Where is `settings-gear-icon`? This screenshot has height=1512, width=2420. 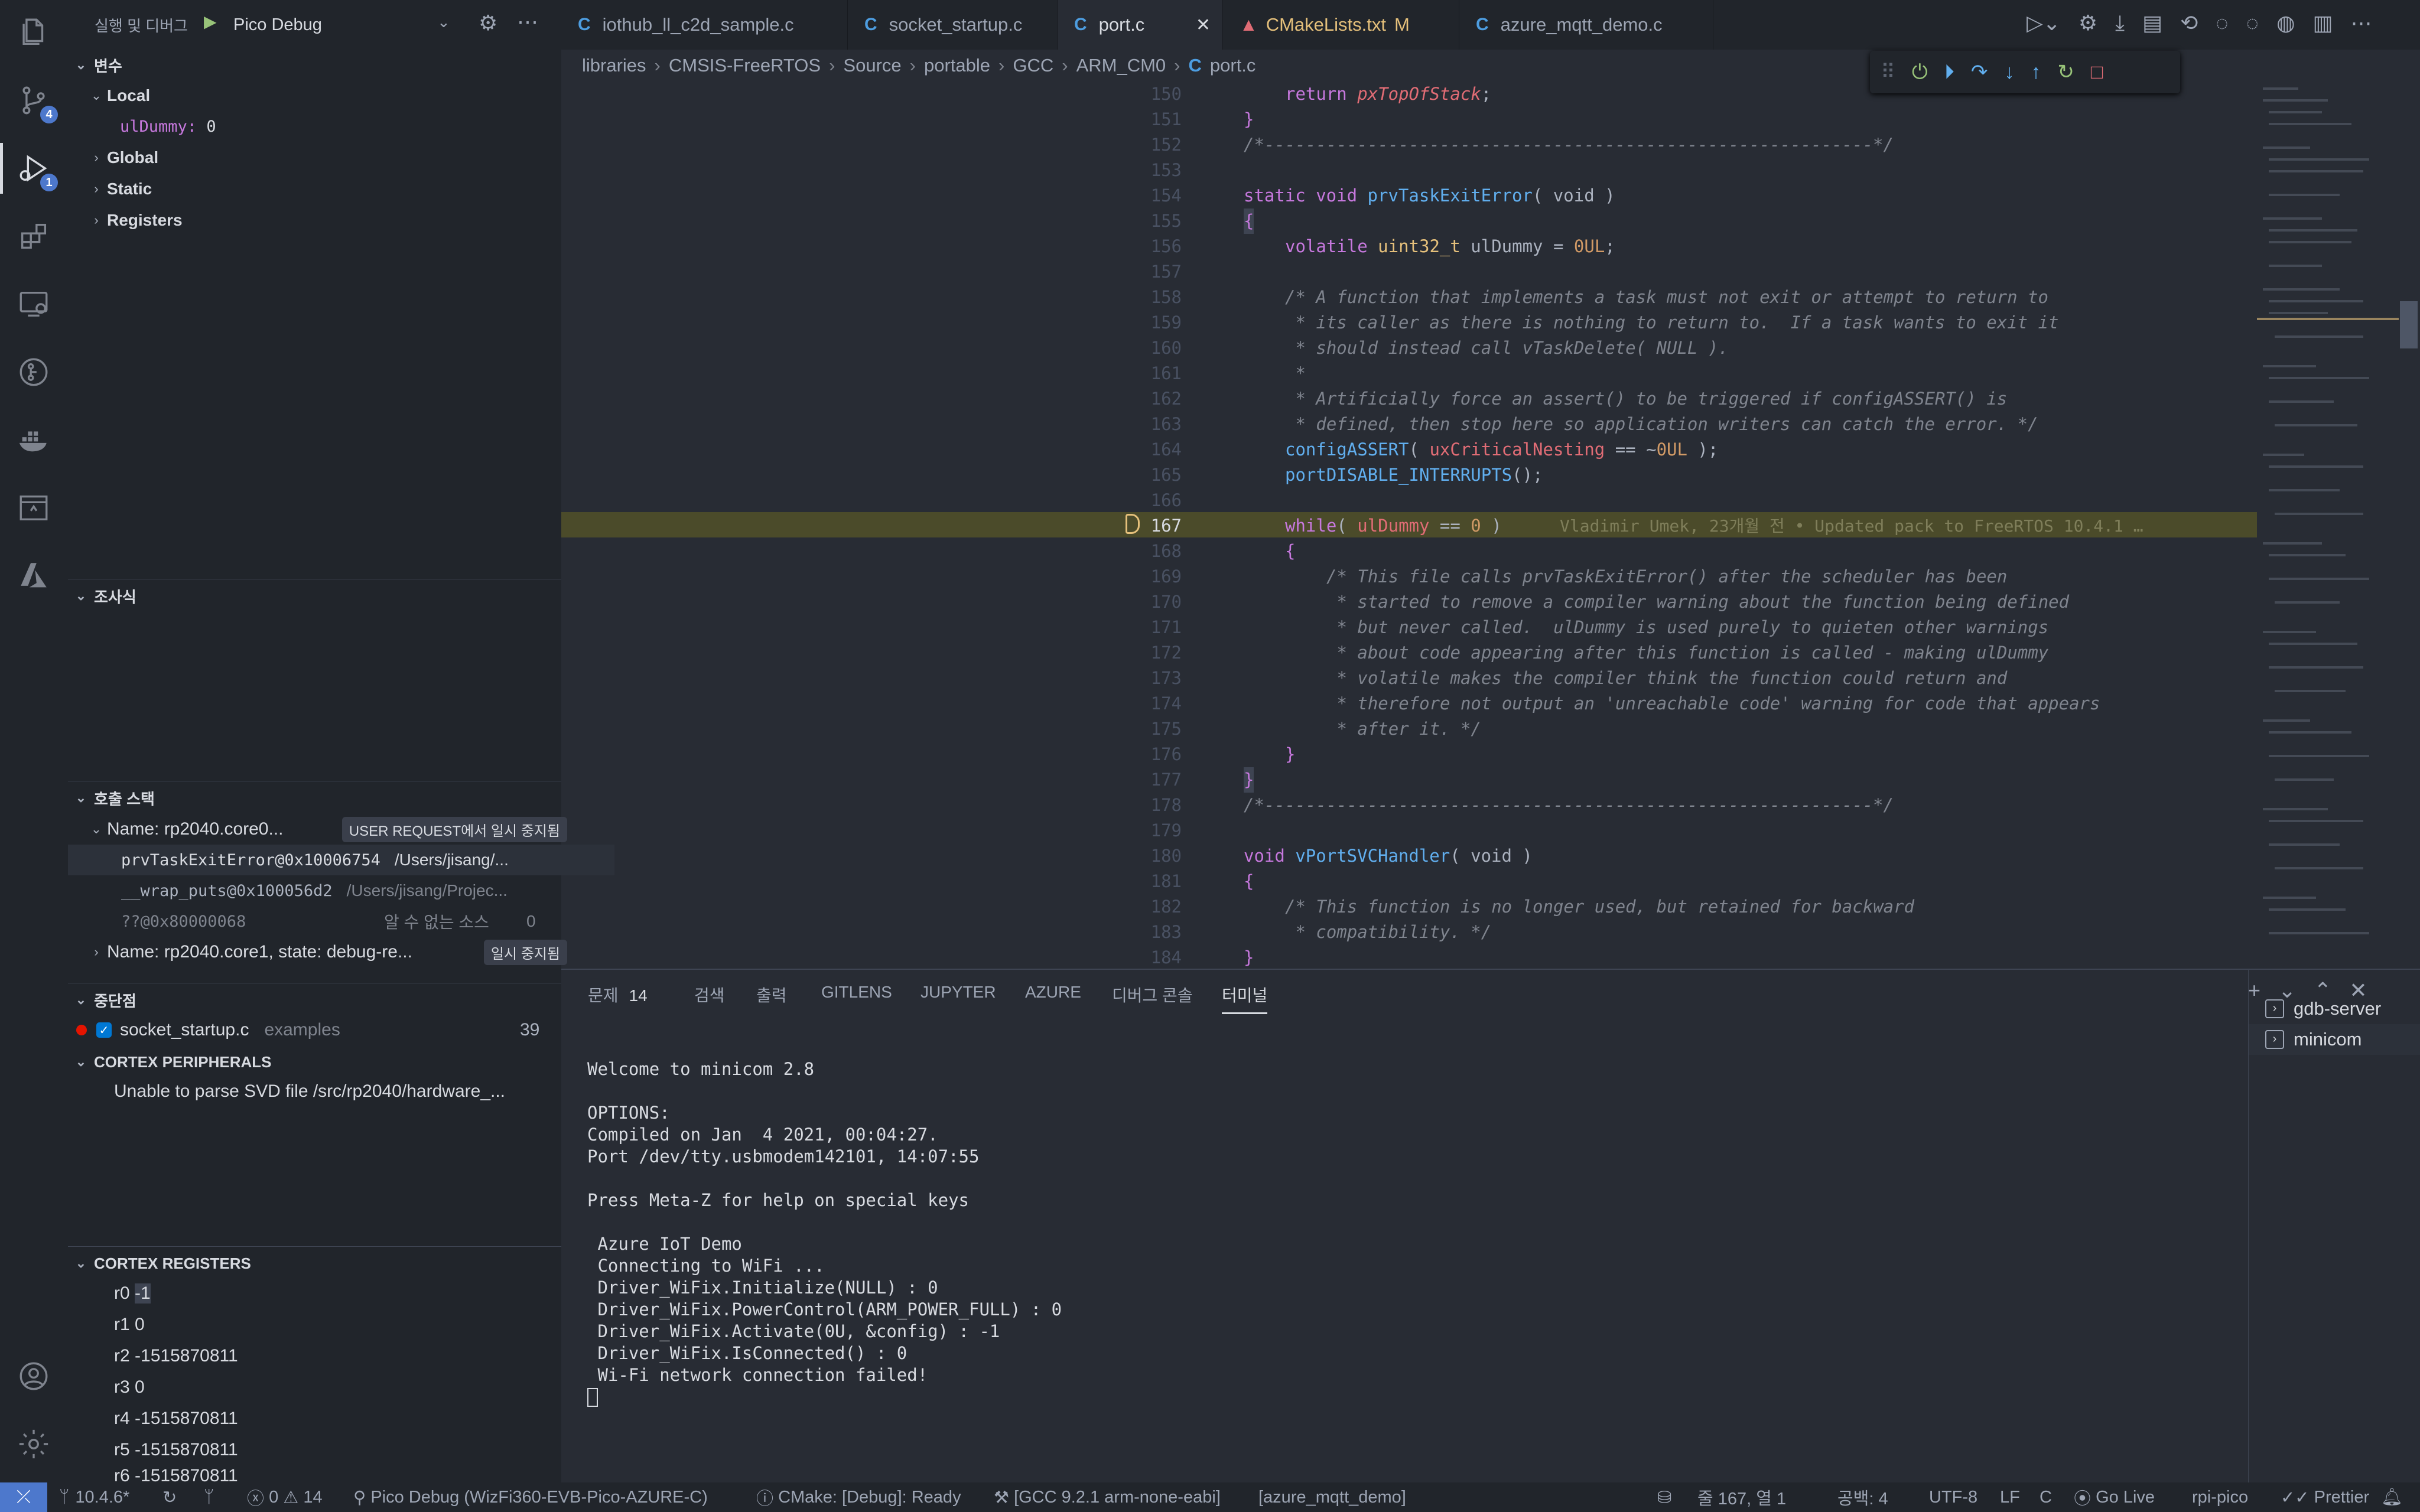
settings-gear-icon is located at coordinates (33, 1444).